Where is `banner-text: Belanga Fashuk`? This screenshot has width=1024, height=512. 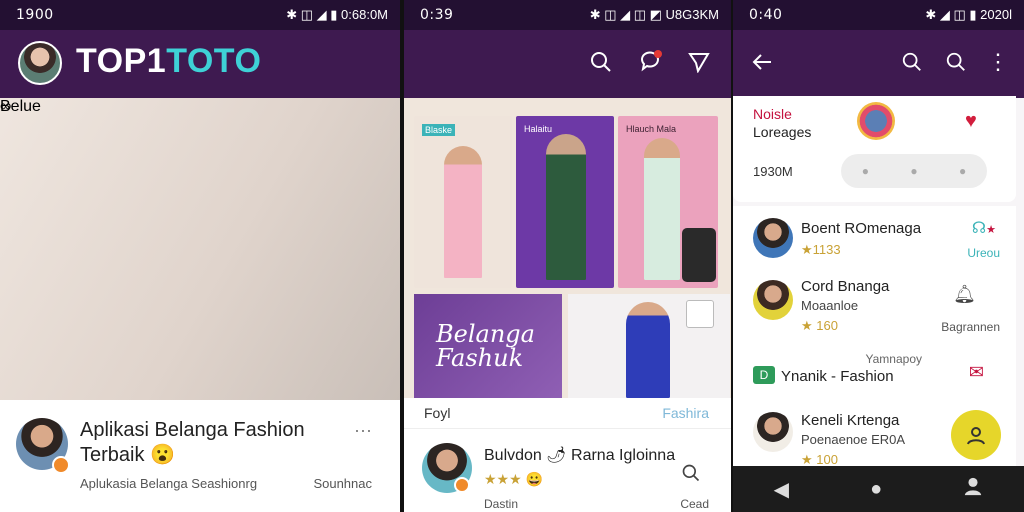 banner-text: Belanga Fashuk is located at coordinates (485, 346).